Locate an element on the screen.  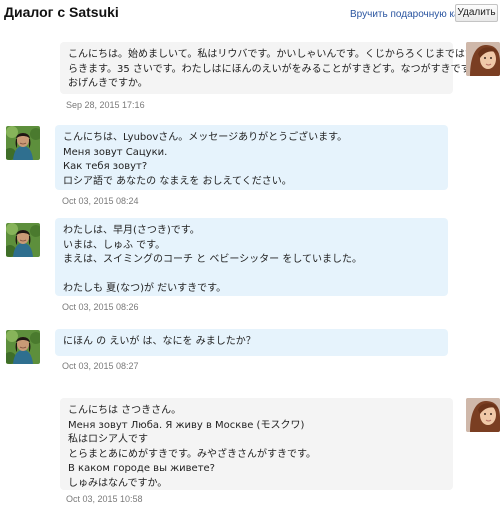
message-line: とらまとあにめがすきです。みやざきさんがすきです。 is located at coordinates (192, 454).